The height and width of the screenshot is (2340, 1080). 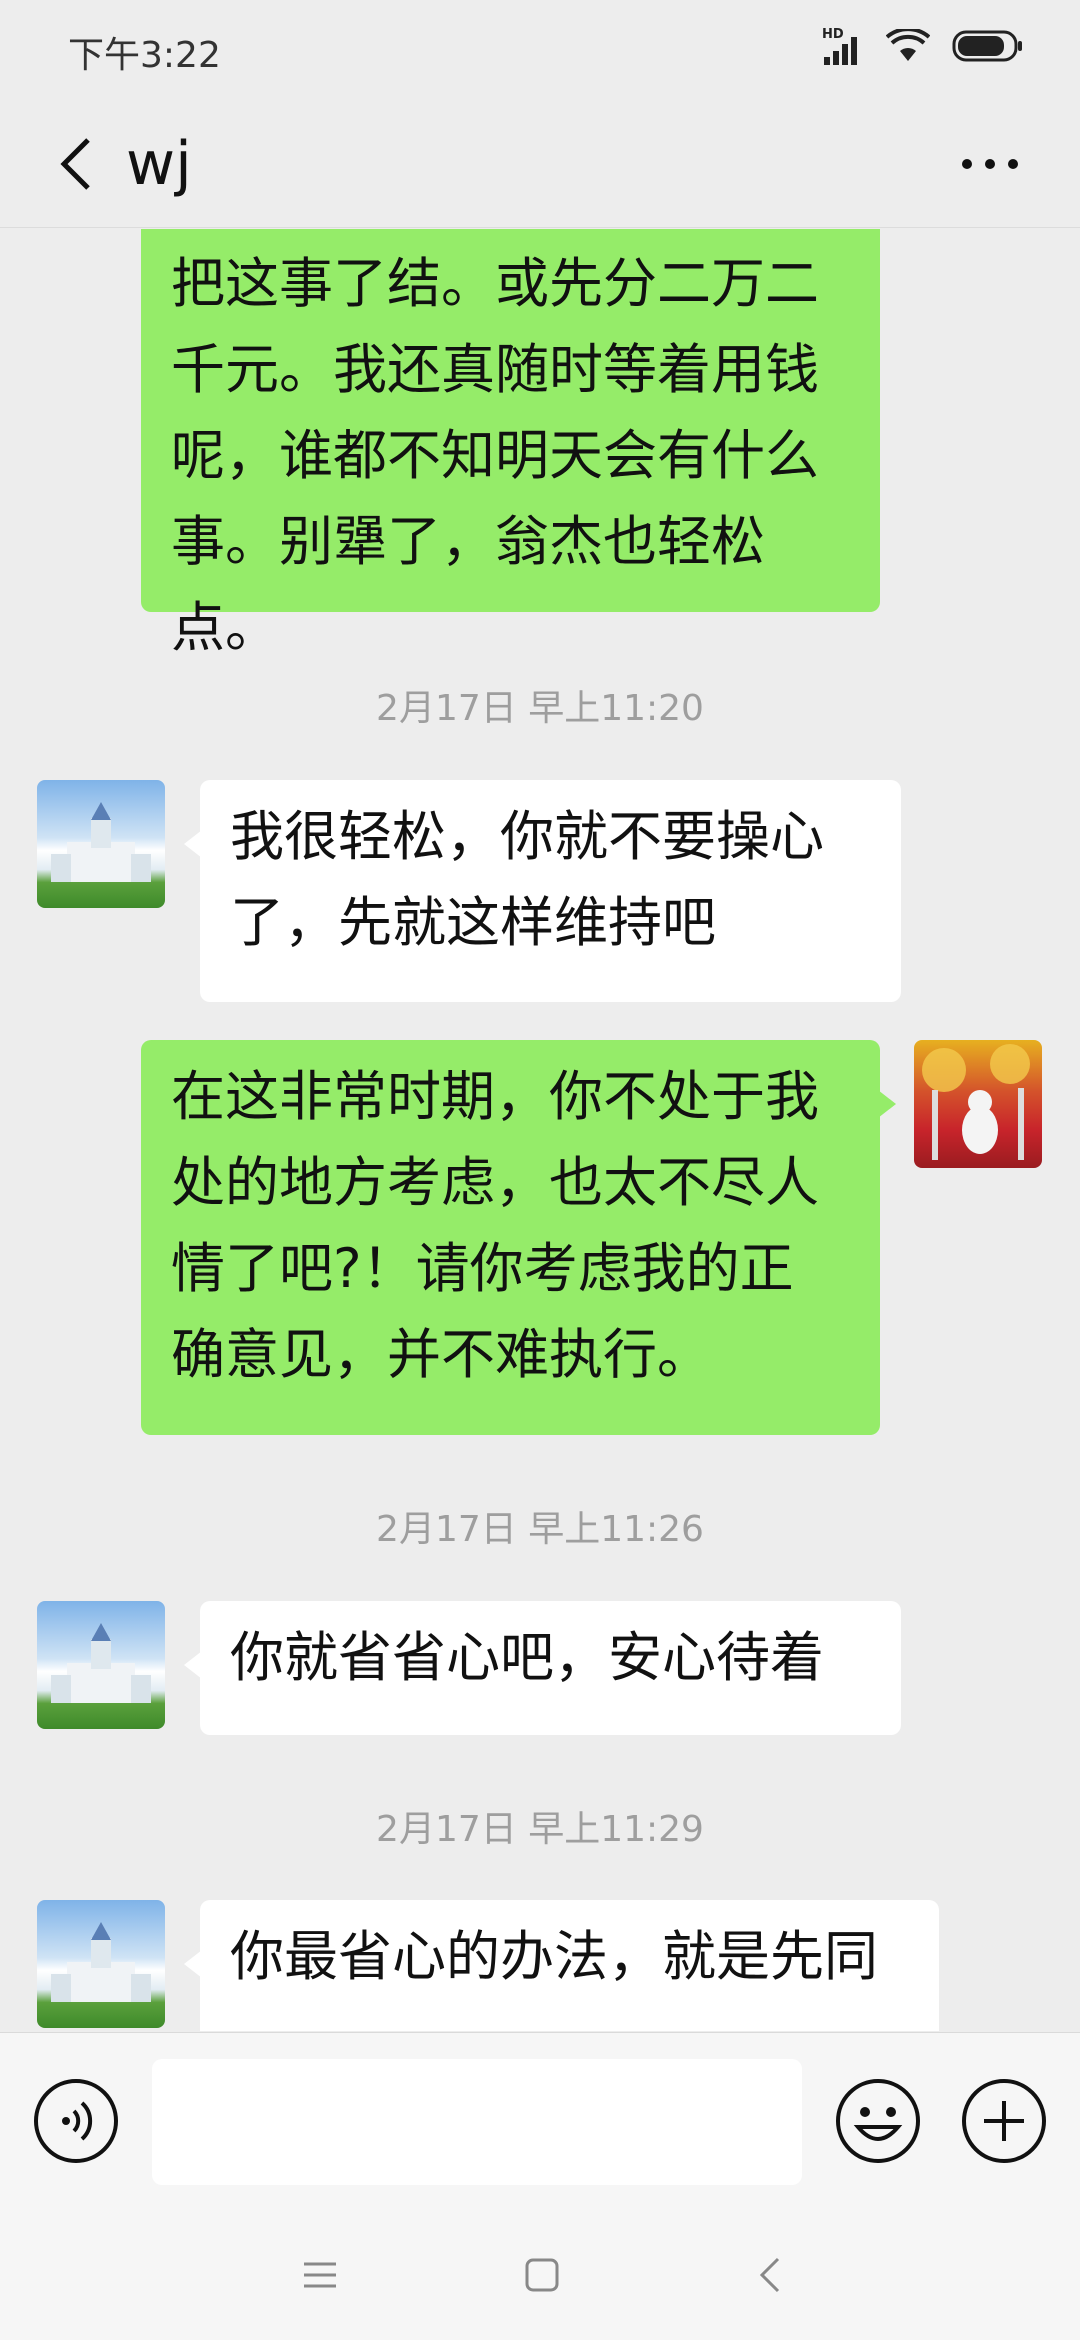 What do you see at coordinates (554, 1956) in the screenshot?
I see `message-line: 你最省心的办法，就是先同` at bounding box center [554, 1956].